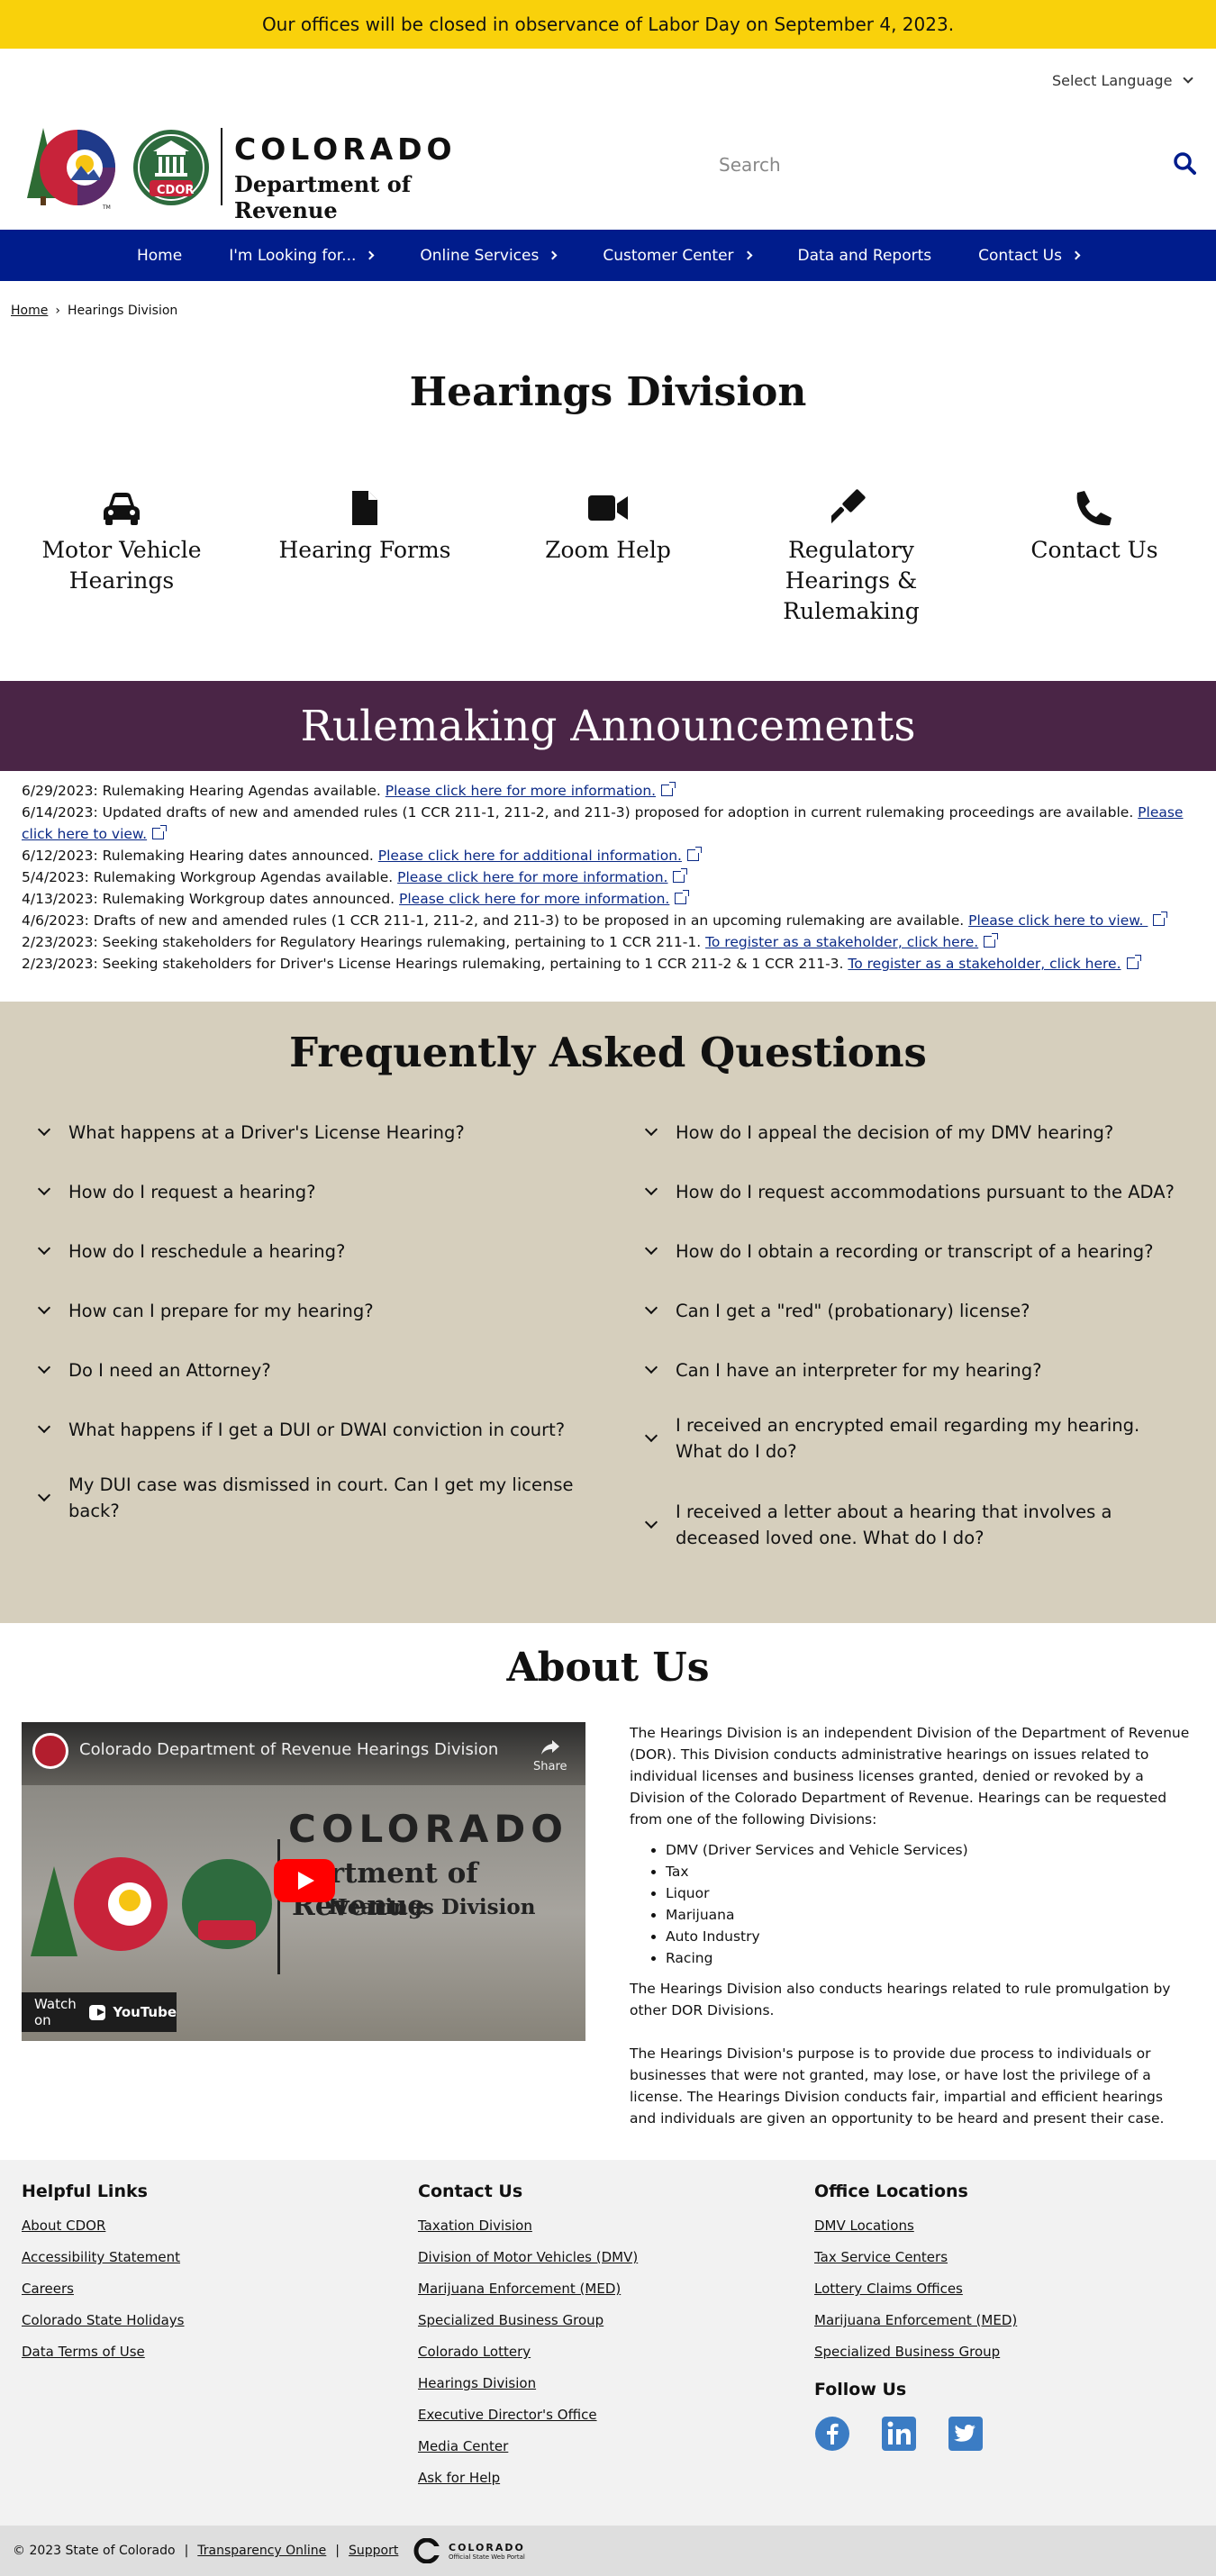 The image size is (1216, 2576). Describe the element at coordinates (1184, 164) in the screenshot. I see `search-icon` at that location.